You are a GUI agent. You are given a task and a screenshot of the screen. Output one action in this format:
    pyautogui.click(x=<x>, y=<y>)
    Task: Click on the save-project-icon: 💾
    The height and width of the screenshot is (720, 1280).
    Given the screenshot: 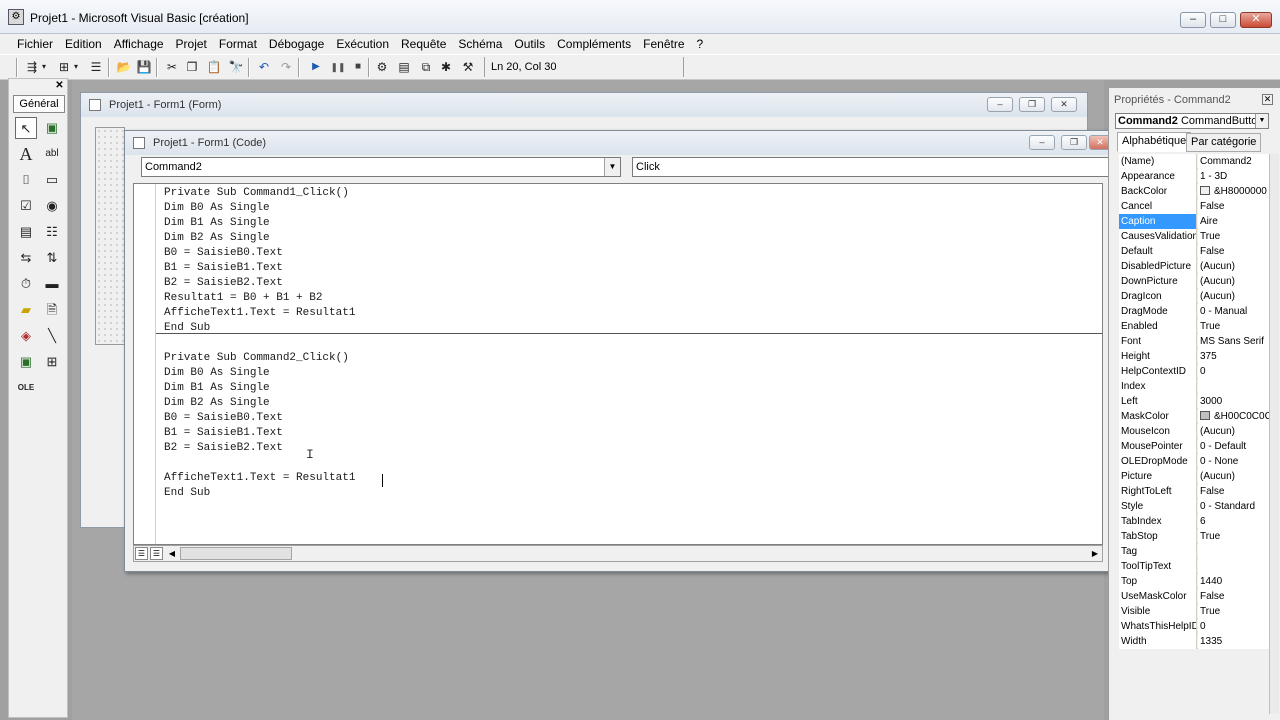 What is the action you would take?
    pyautogui.click(x=144, y=67)
    